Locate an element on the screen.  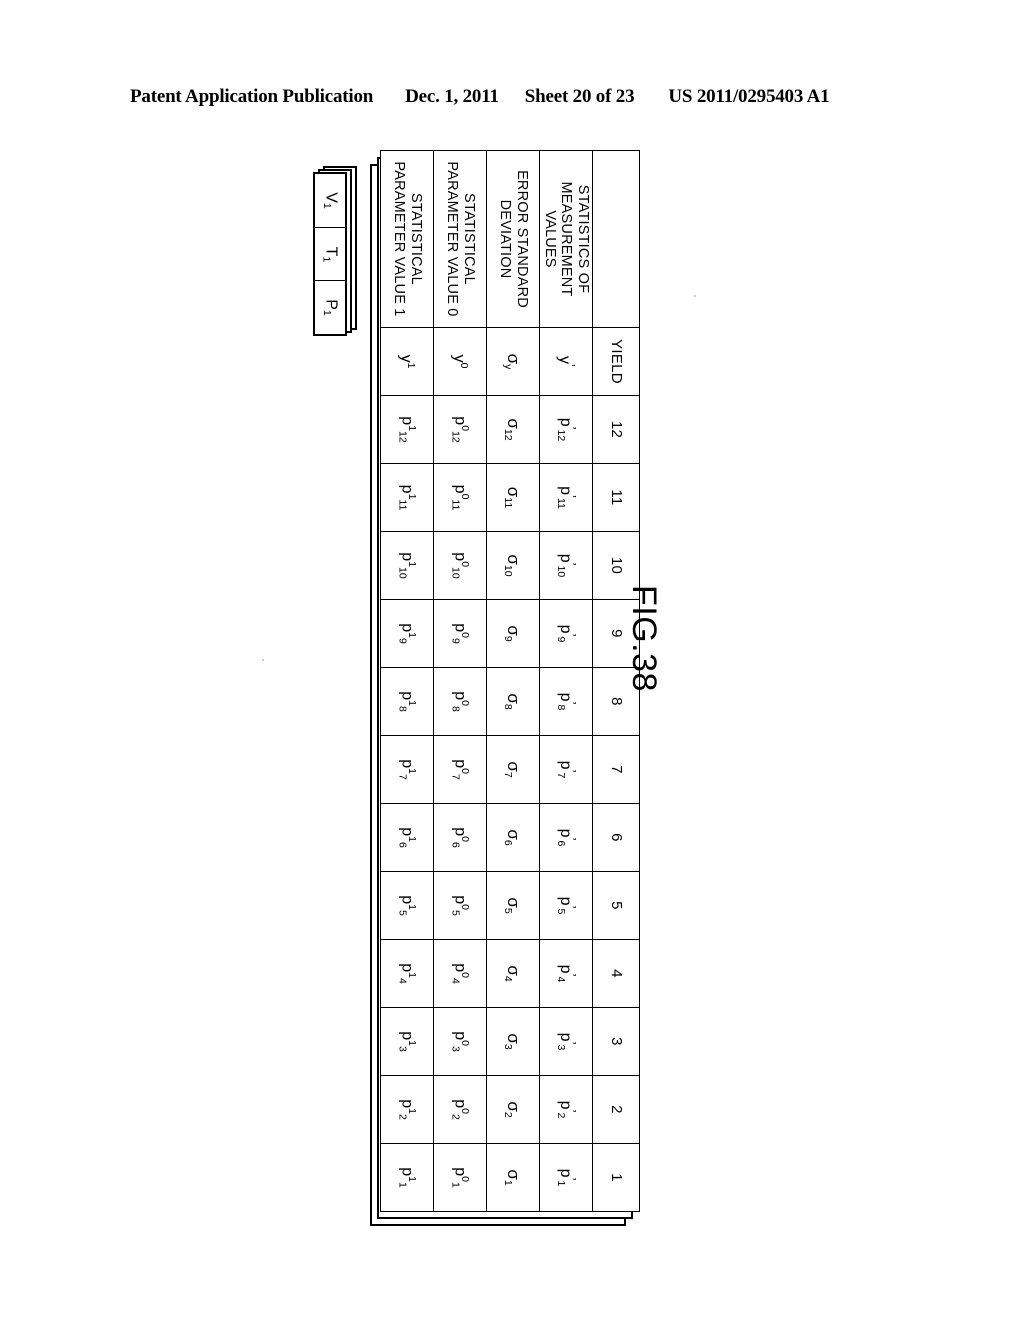
table-cell: p’11 is located at coordinates (566, 497).